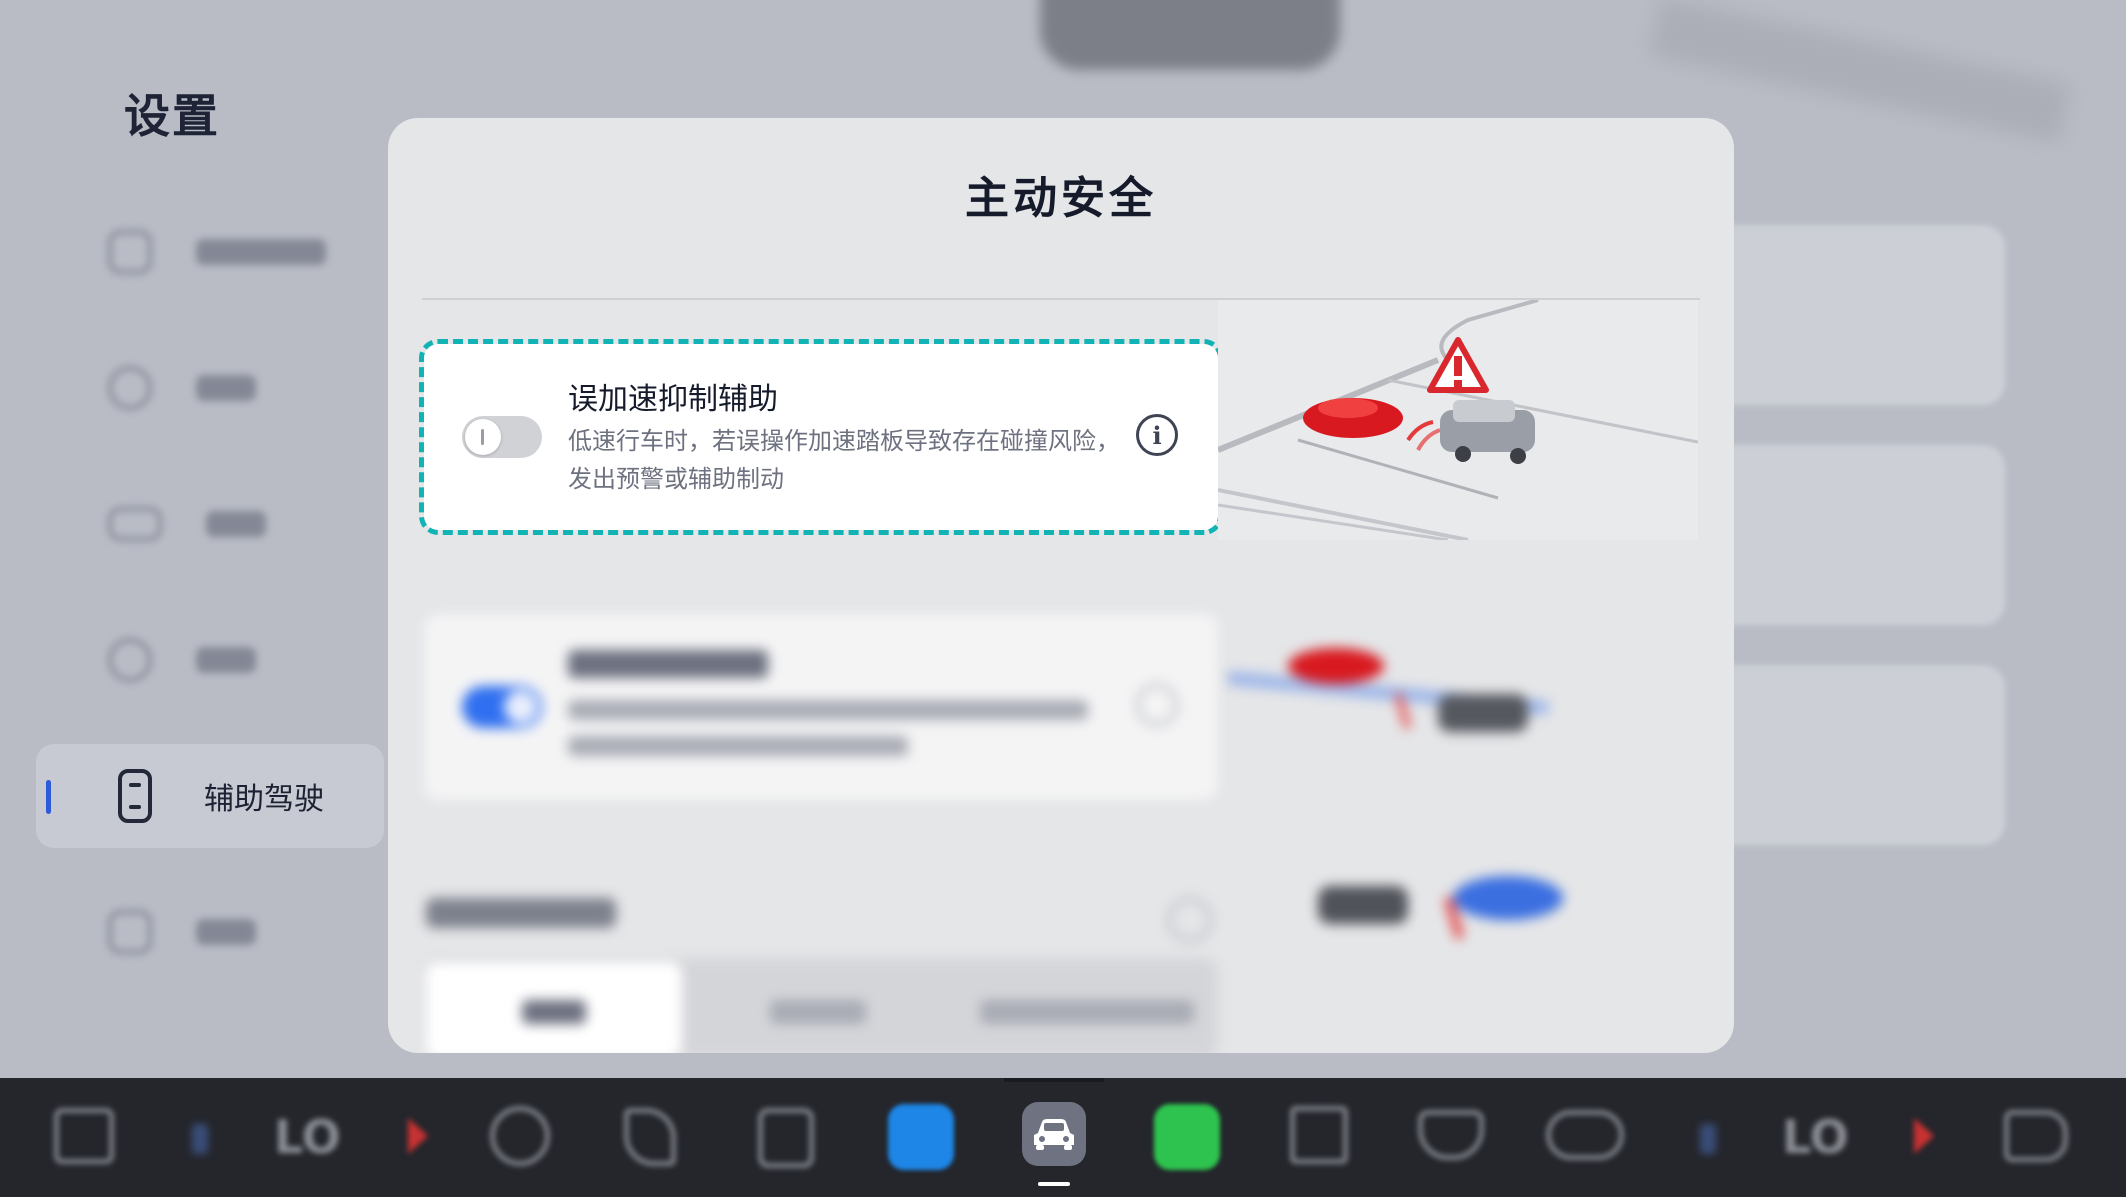 The width and height of the screenshot is (2126, 1197). Describe the element at coordinates (1815, 1137) in the screenshot. I see `temperature-right-label: LO` at that location.